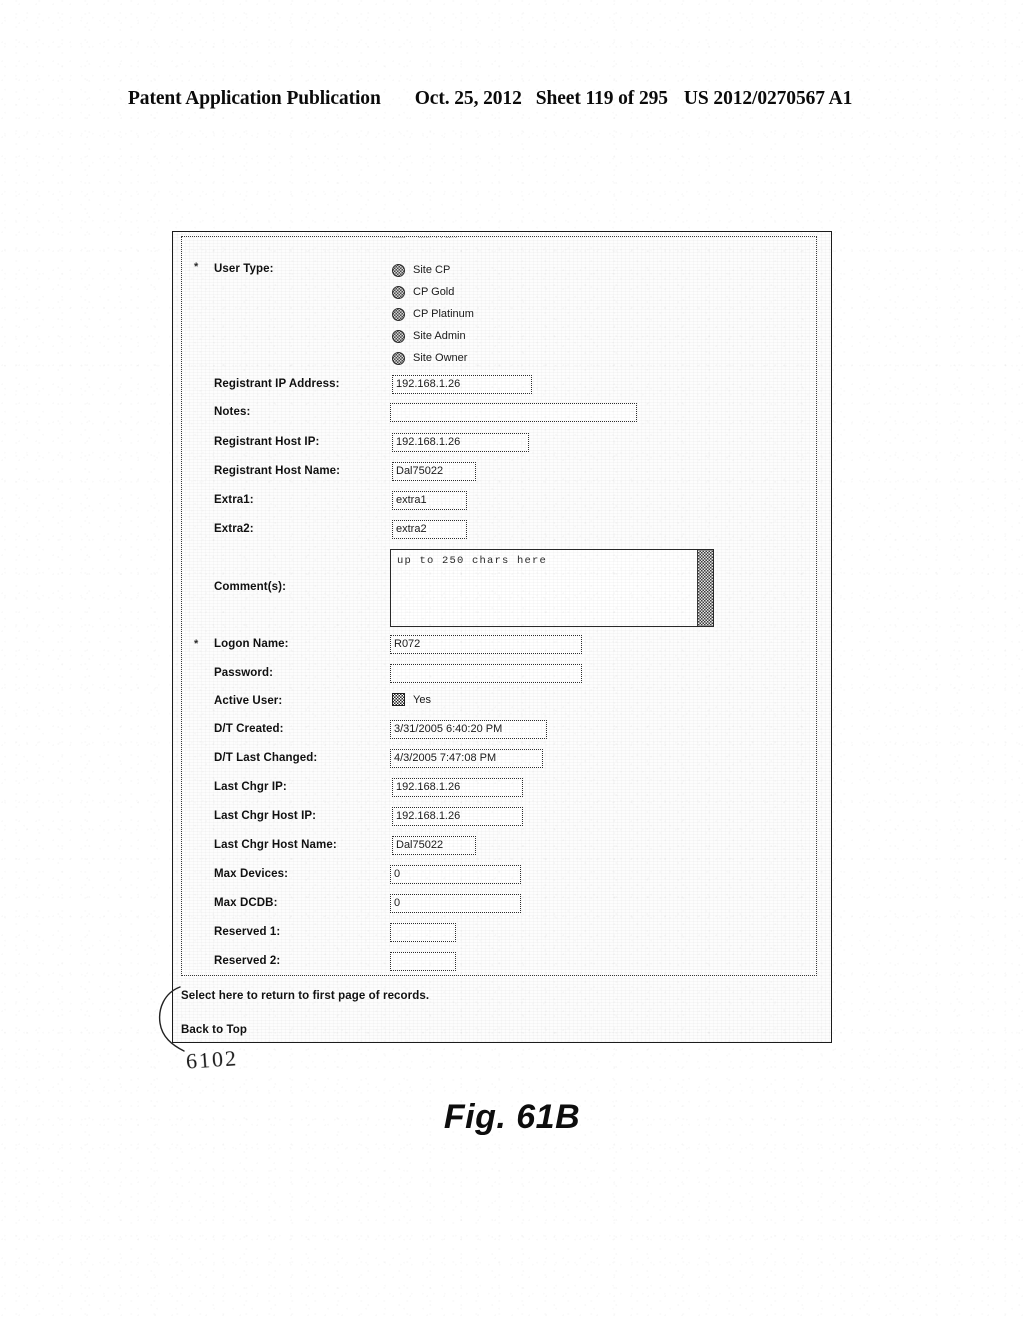  Describe the element at coordinates (499, 501) in the screenshot. I see `form-row-extra1: Extra1: extra1` at that location.